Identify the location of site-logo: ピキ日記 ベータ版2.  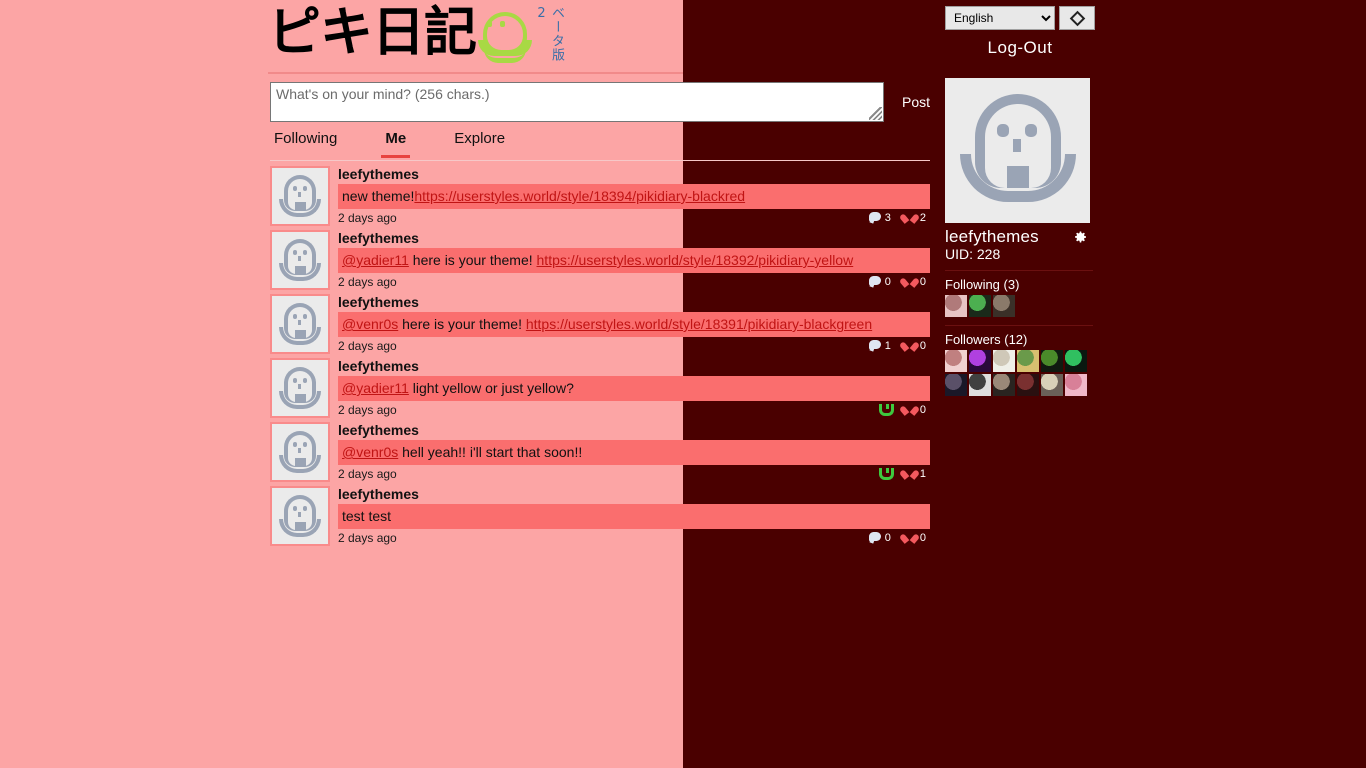
(428, 37).